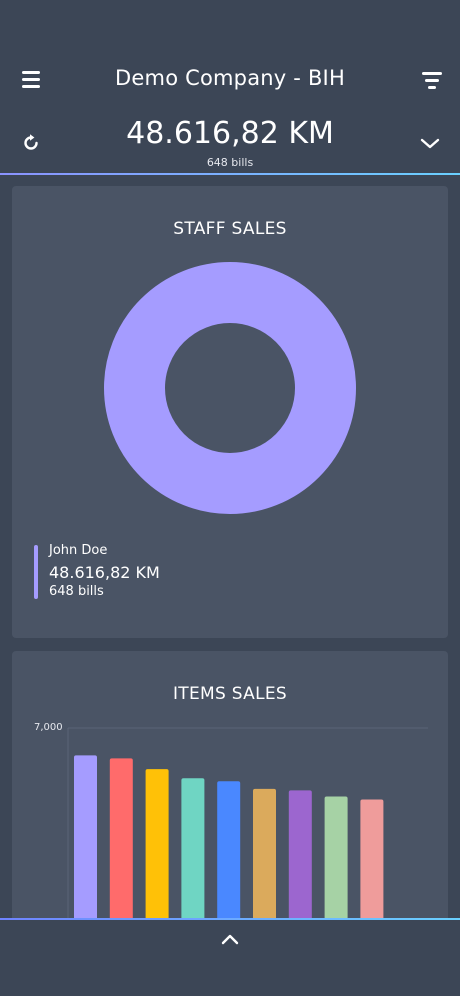 The height and width of the screenshot is (996, 460). Describe the element at coordinates (76, 591) in the screenshot. I see `legend-staff-bills: 648 bills` at that location.